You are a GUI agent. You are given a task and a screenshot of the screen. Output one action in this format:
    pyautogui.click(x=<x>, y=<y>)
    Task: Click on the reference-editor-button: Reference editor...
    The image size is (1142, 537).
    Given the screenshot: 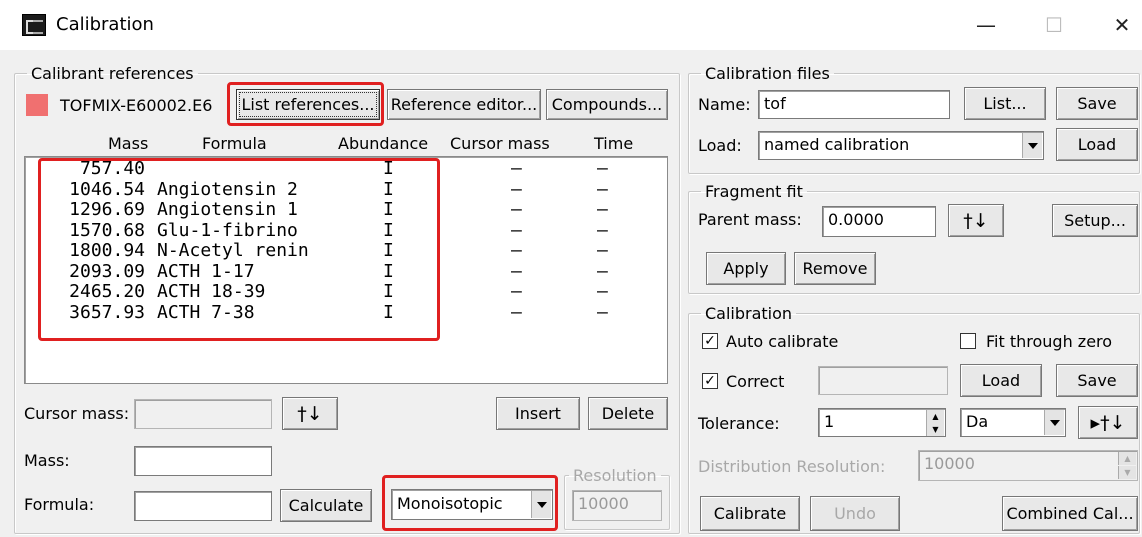 What is the action you would take?
    pyautogui.click(x=464, y=104)
    